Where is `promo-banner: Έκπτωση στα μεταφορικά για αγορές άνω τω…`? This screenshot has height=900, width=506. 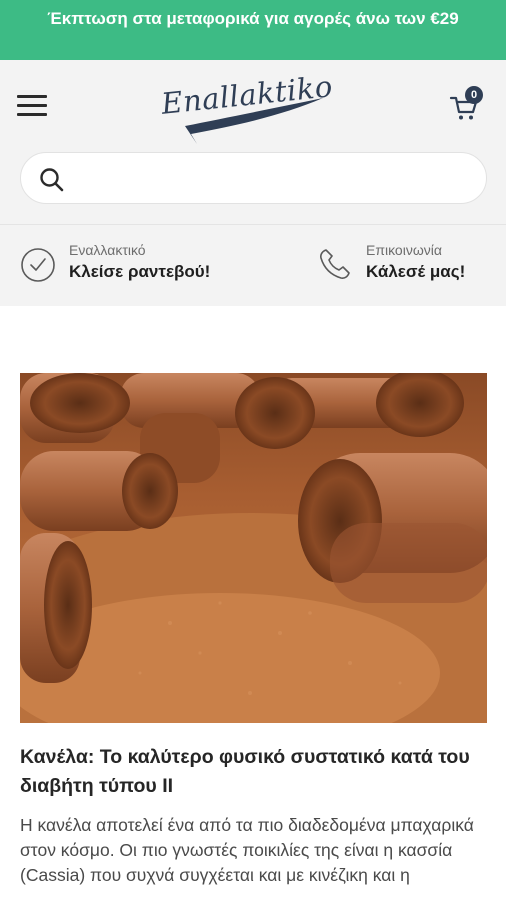
promo-banner: Έκπτωση στα μεταφορικά για αγορές άνω τω… is located at coordinates (253, 30).